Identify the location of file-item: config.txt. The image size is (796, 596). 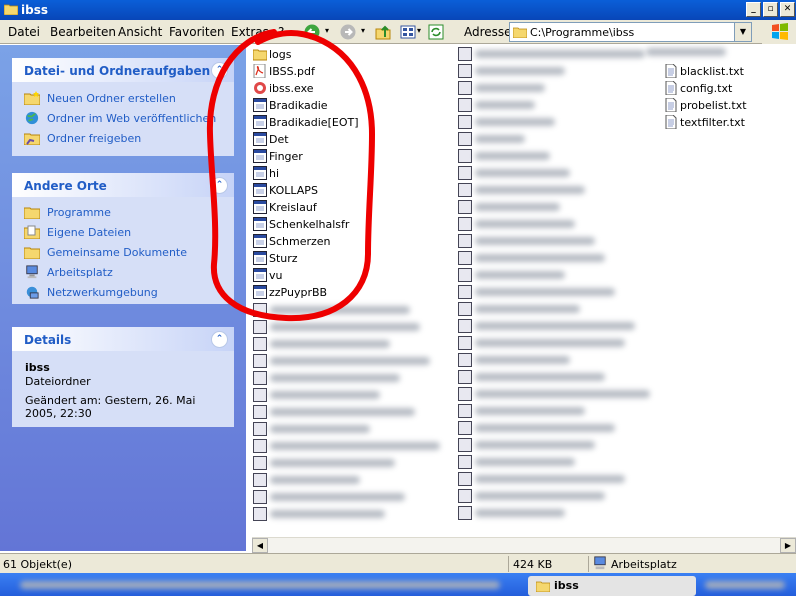
(726, 88).